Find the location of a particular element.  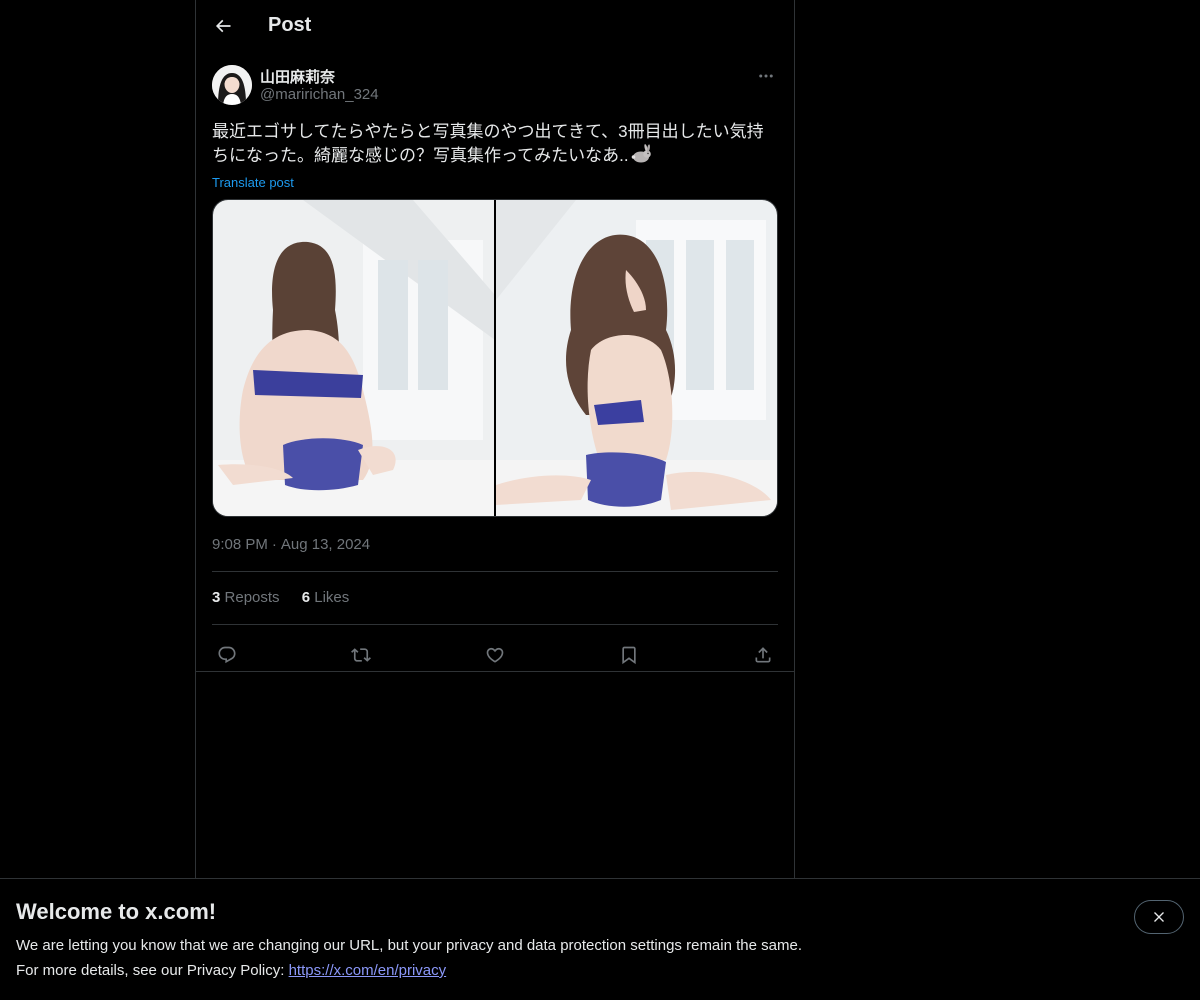

translate-post-link: Translate post is located at coordinates (253, 182).